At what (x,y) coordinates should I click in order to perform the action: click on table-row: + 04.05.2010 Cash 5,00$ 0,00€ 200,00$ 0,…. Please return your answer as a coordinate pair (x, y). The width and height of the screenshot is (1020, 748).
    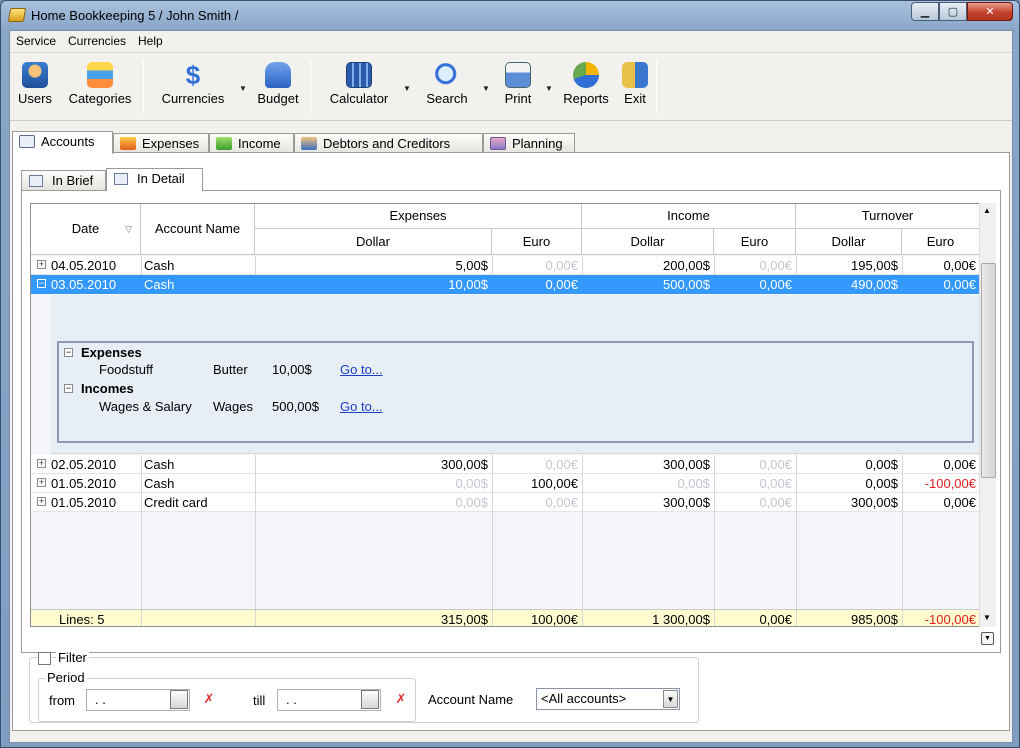
    Looking at the image, I should click on (510, 265).